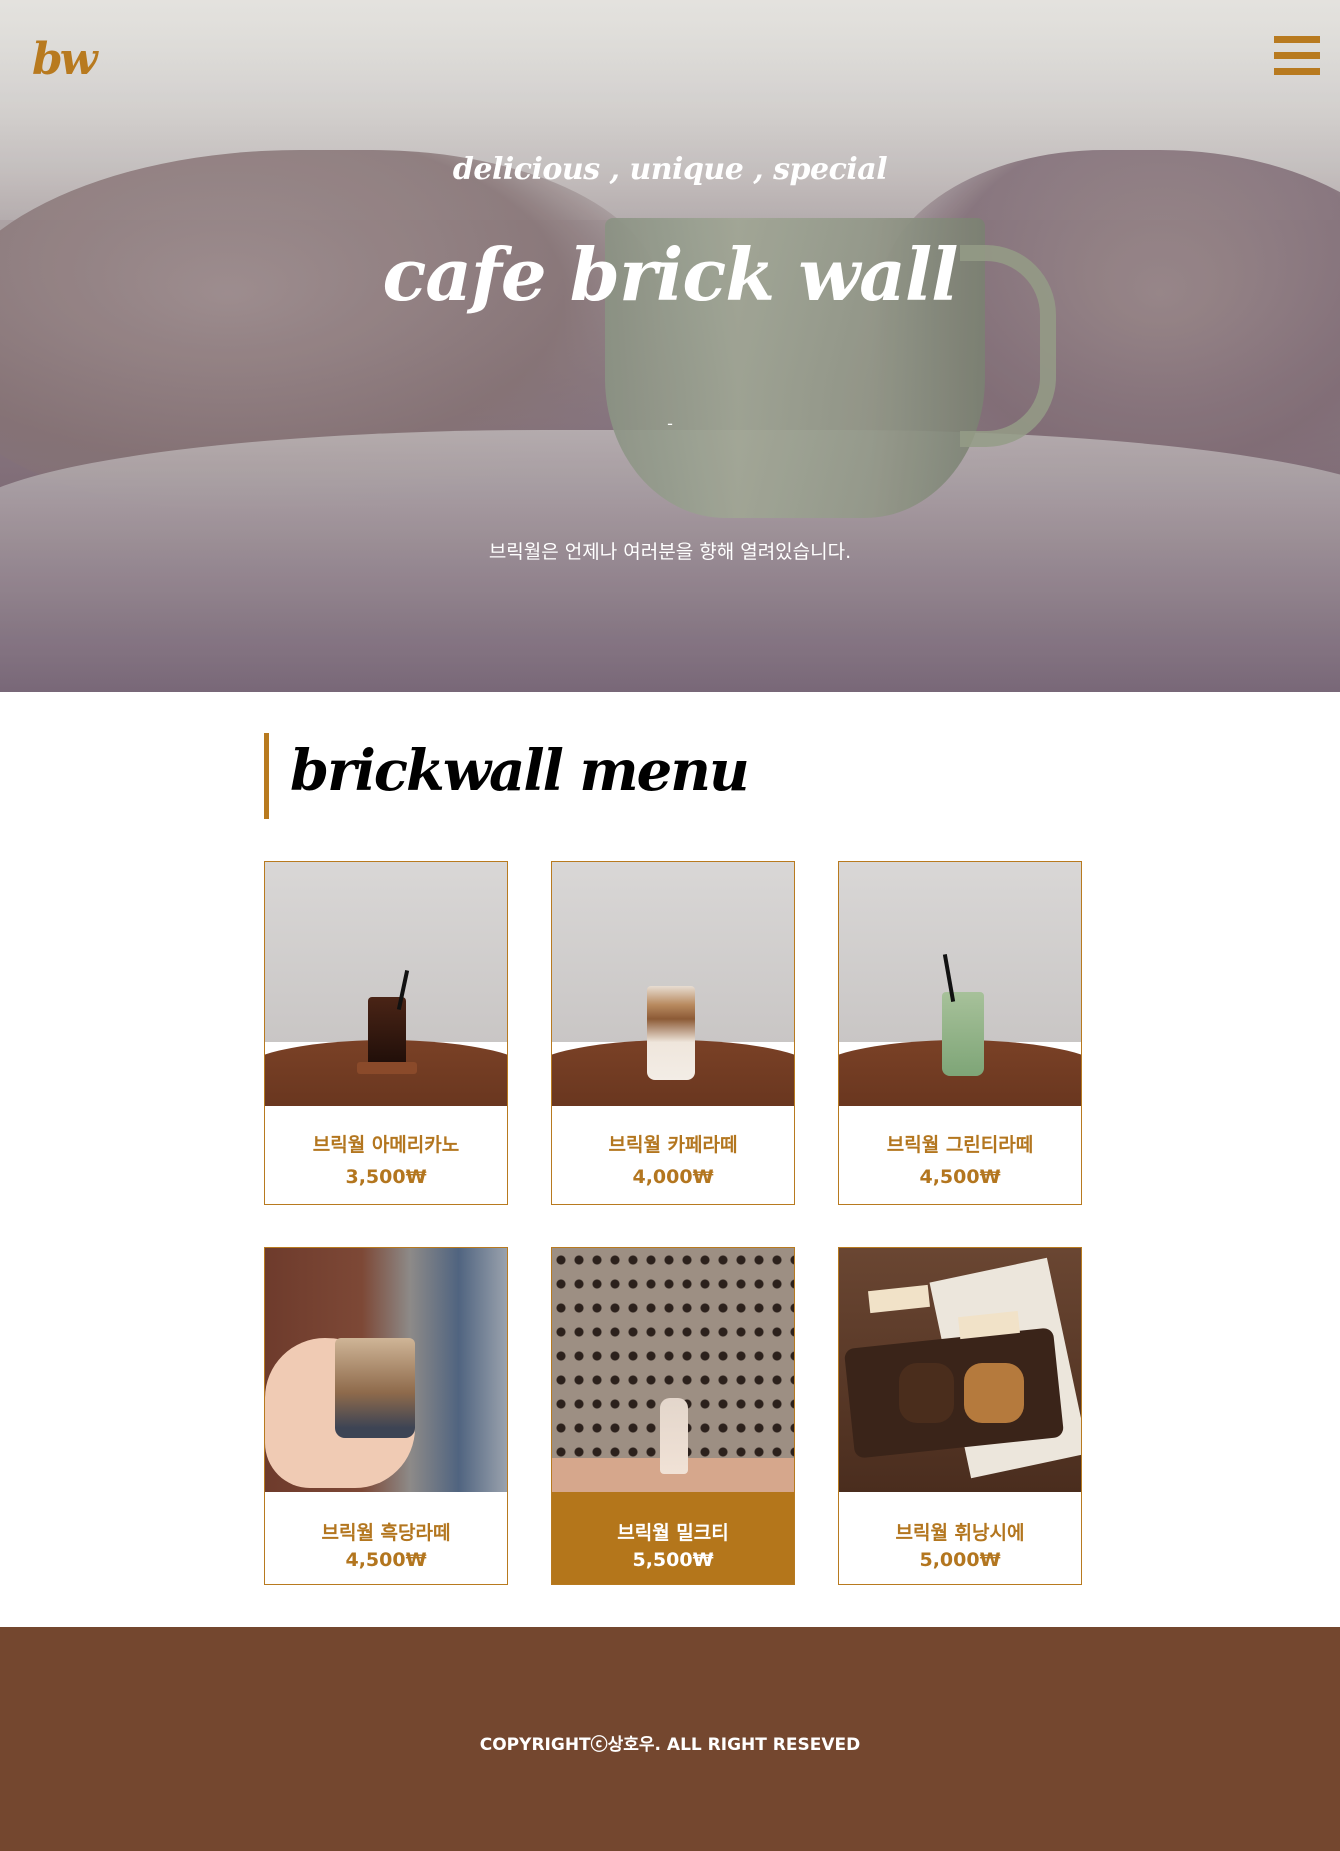 Image resolution: width=1340 pixels, height=1851 pixels. I want to click on menu-card-americano: 브릭월 아메리카노 3,500₩, so click(386, 1033).